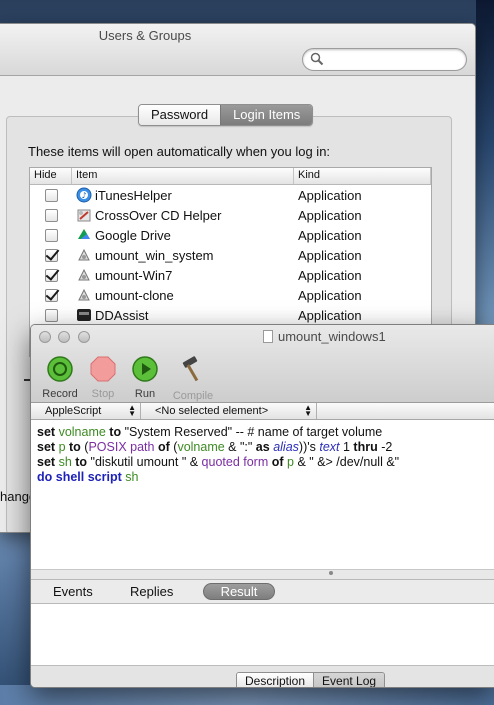  Describe the element at coordinates (262, 364) in the screenshot. I see `script-editor-toolbar: umount_windows1 Record Stop Run Compile` at that location.